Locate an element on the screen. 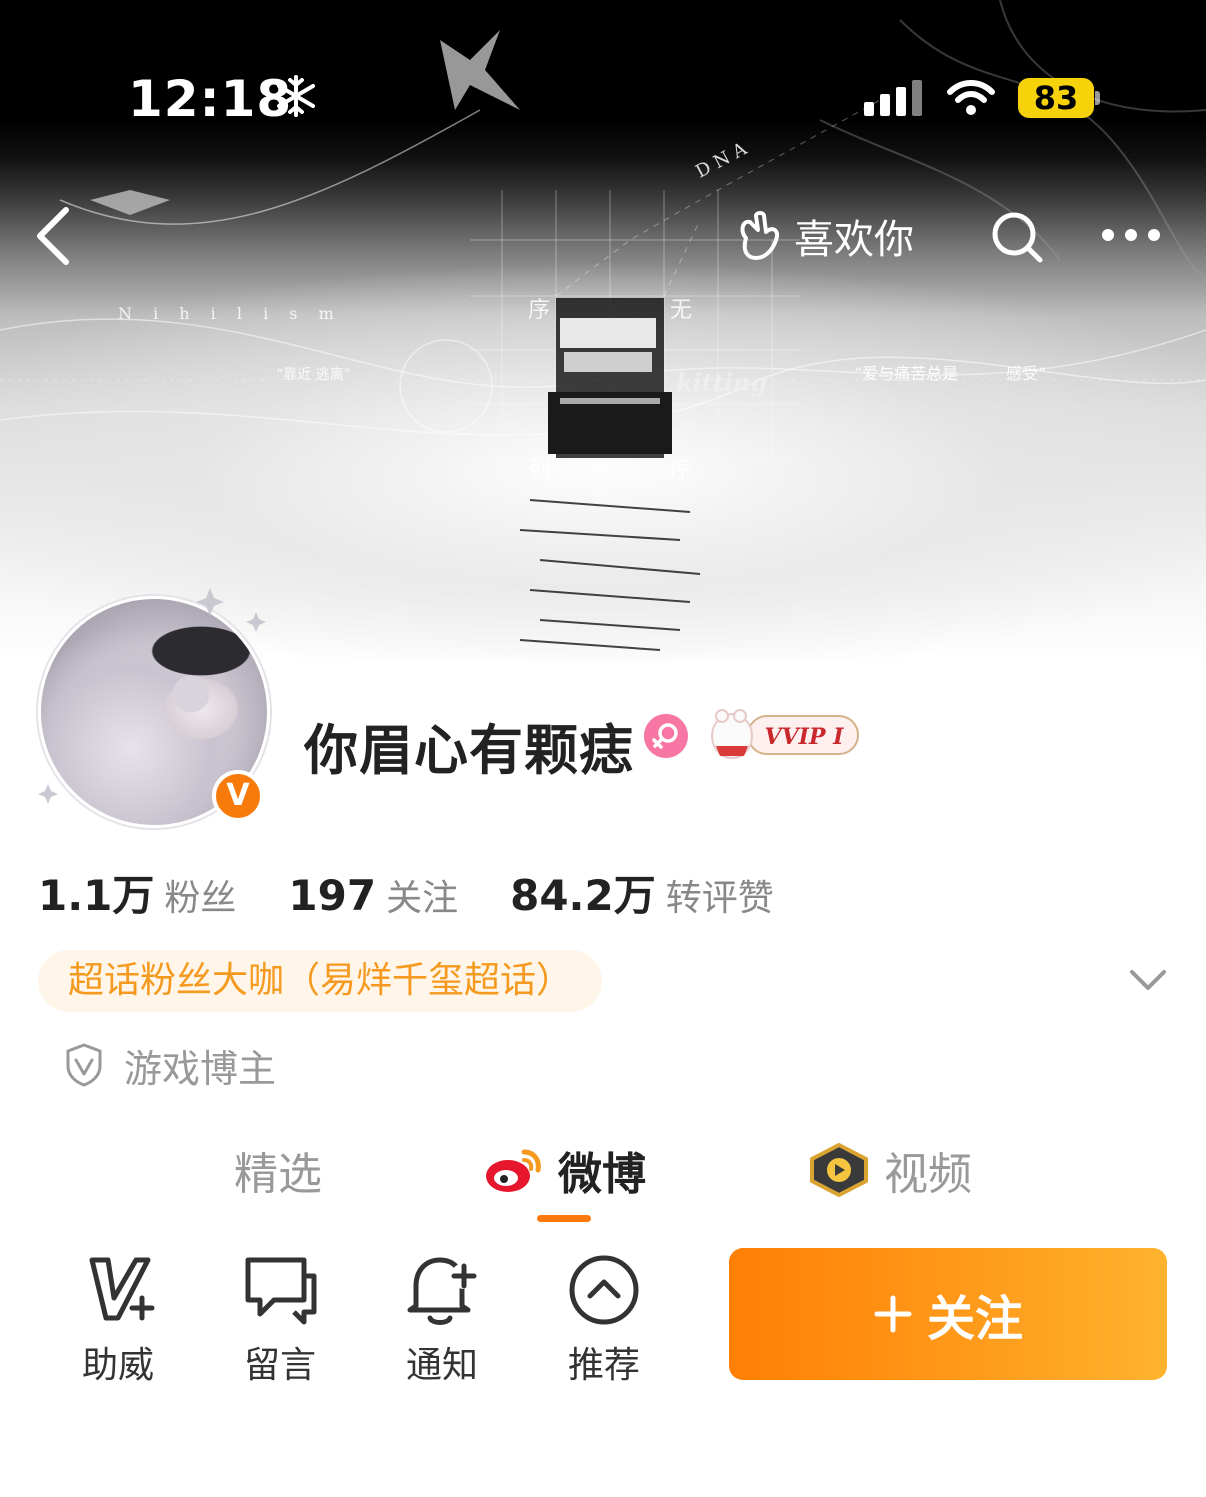 This screenshot has height=1497, width=1206. following-count: 197 is located at coordinates (332, 895).